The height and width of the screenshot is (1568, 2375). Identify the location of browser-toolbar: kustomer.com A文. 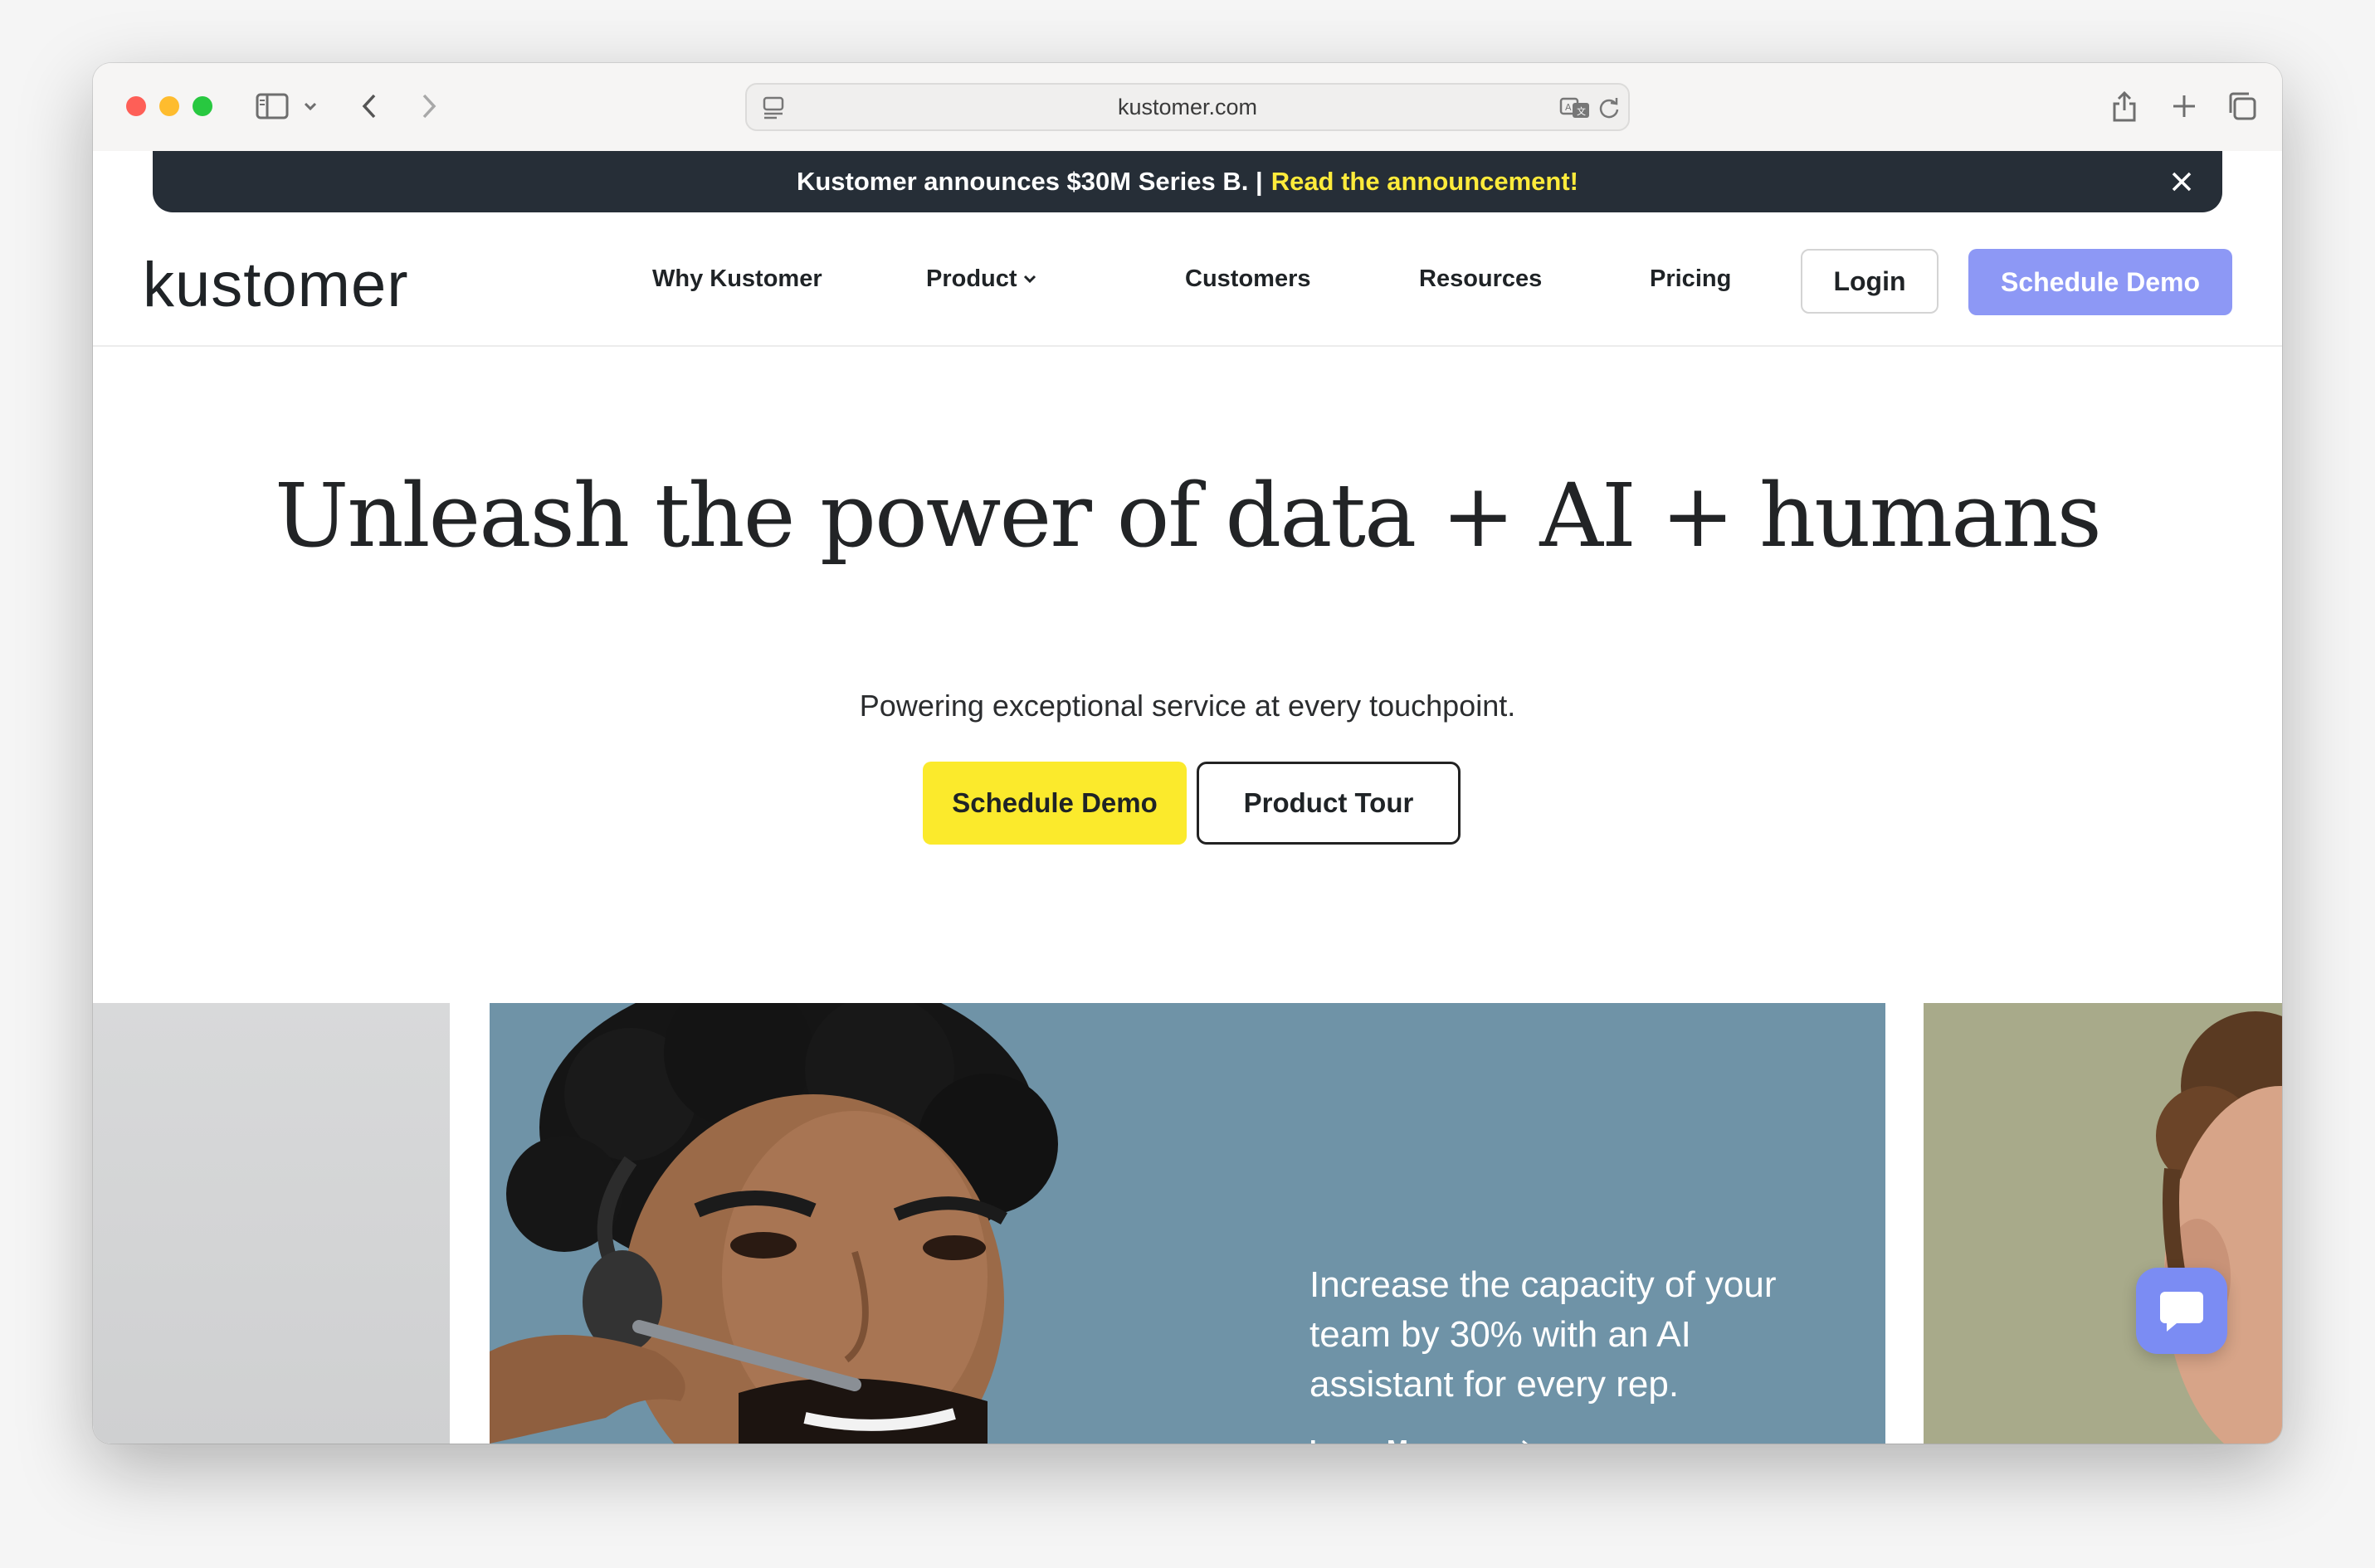
(1187, 107).